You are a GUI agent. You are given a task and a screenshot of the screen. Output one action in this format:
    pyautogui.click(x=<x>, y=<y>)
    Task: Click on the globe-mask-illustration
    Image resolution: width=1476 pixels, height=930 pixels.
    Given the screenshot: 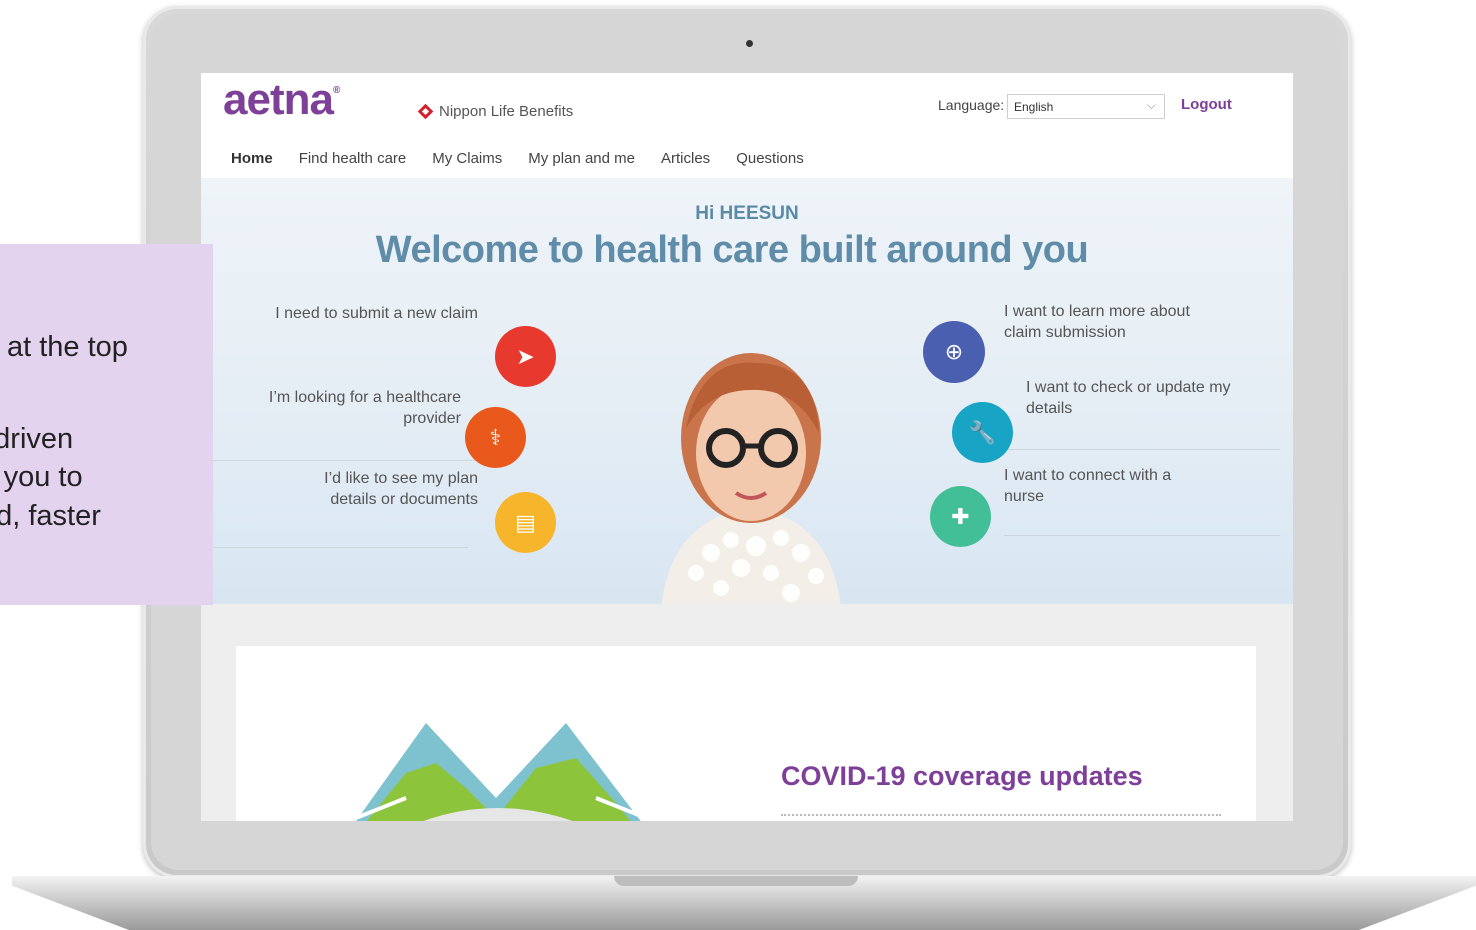 What is the action you would take?
    pyautogui.click(x=501, y=772)
    